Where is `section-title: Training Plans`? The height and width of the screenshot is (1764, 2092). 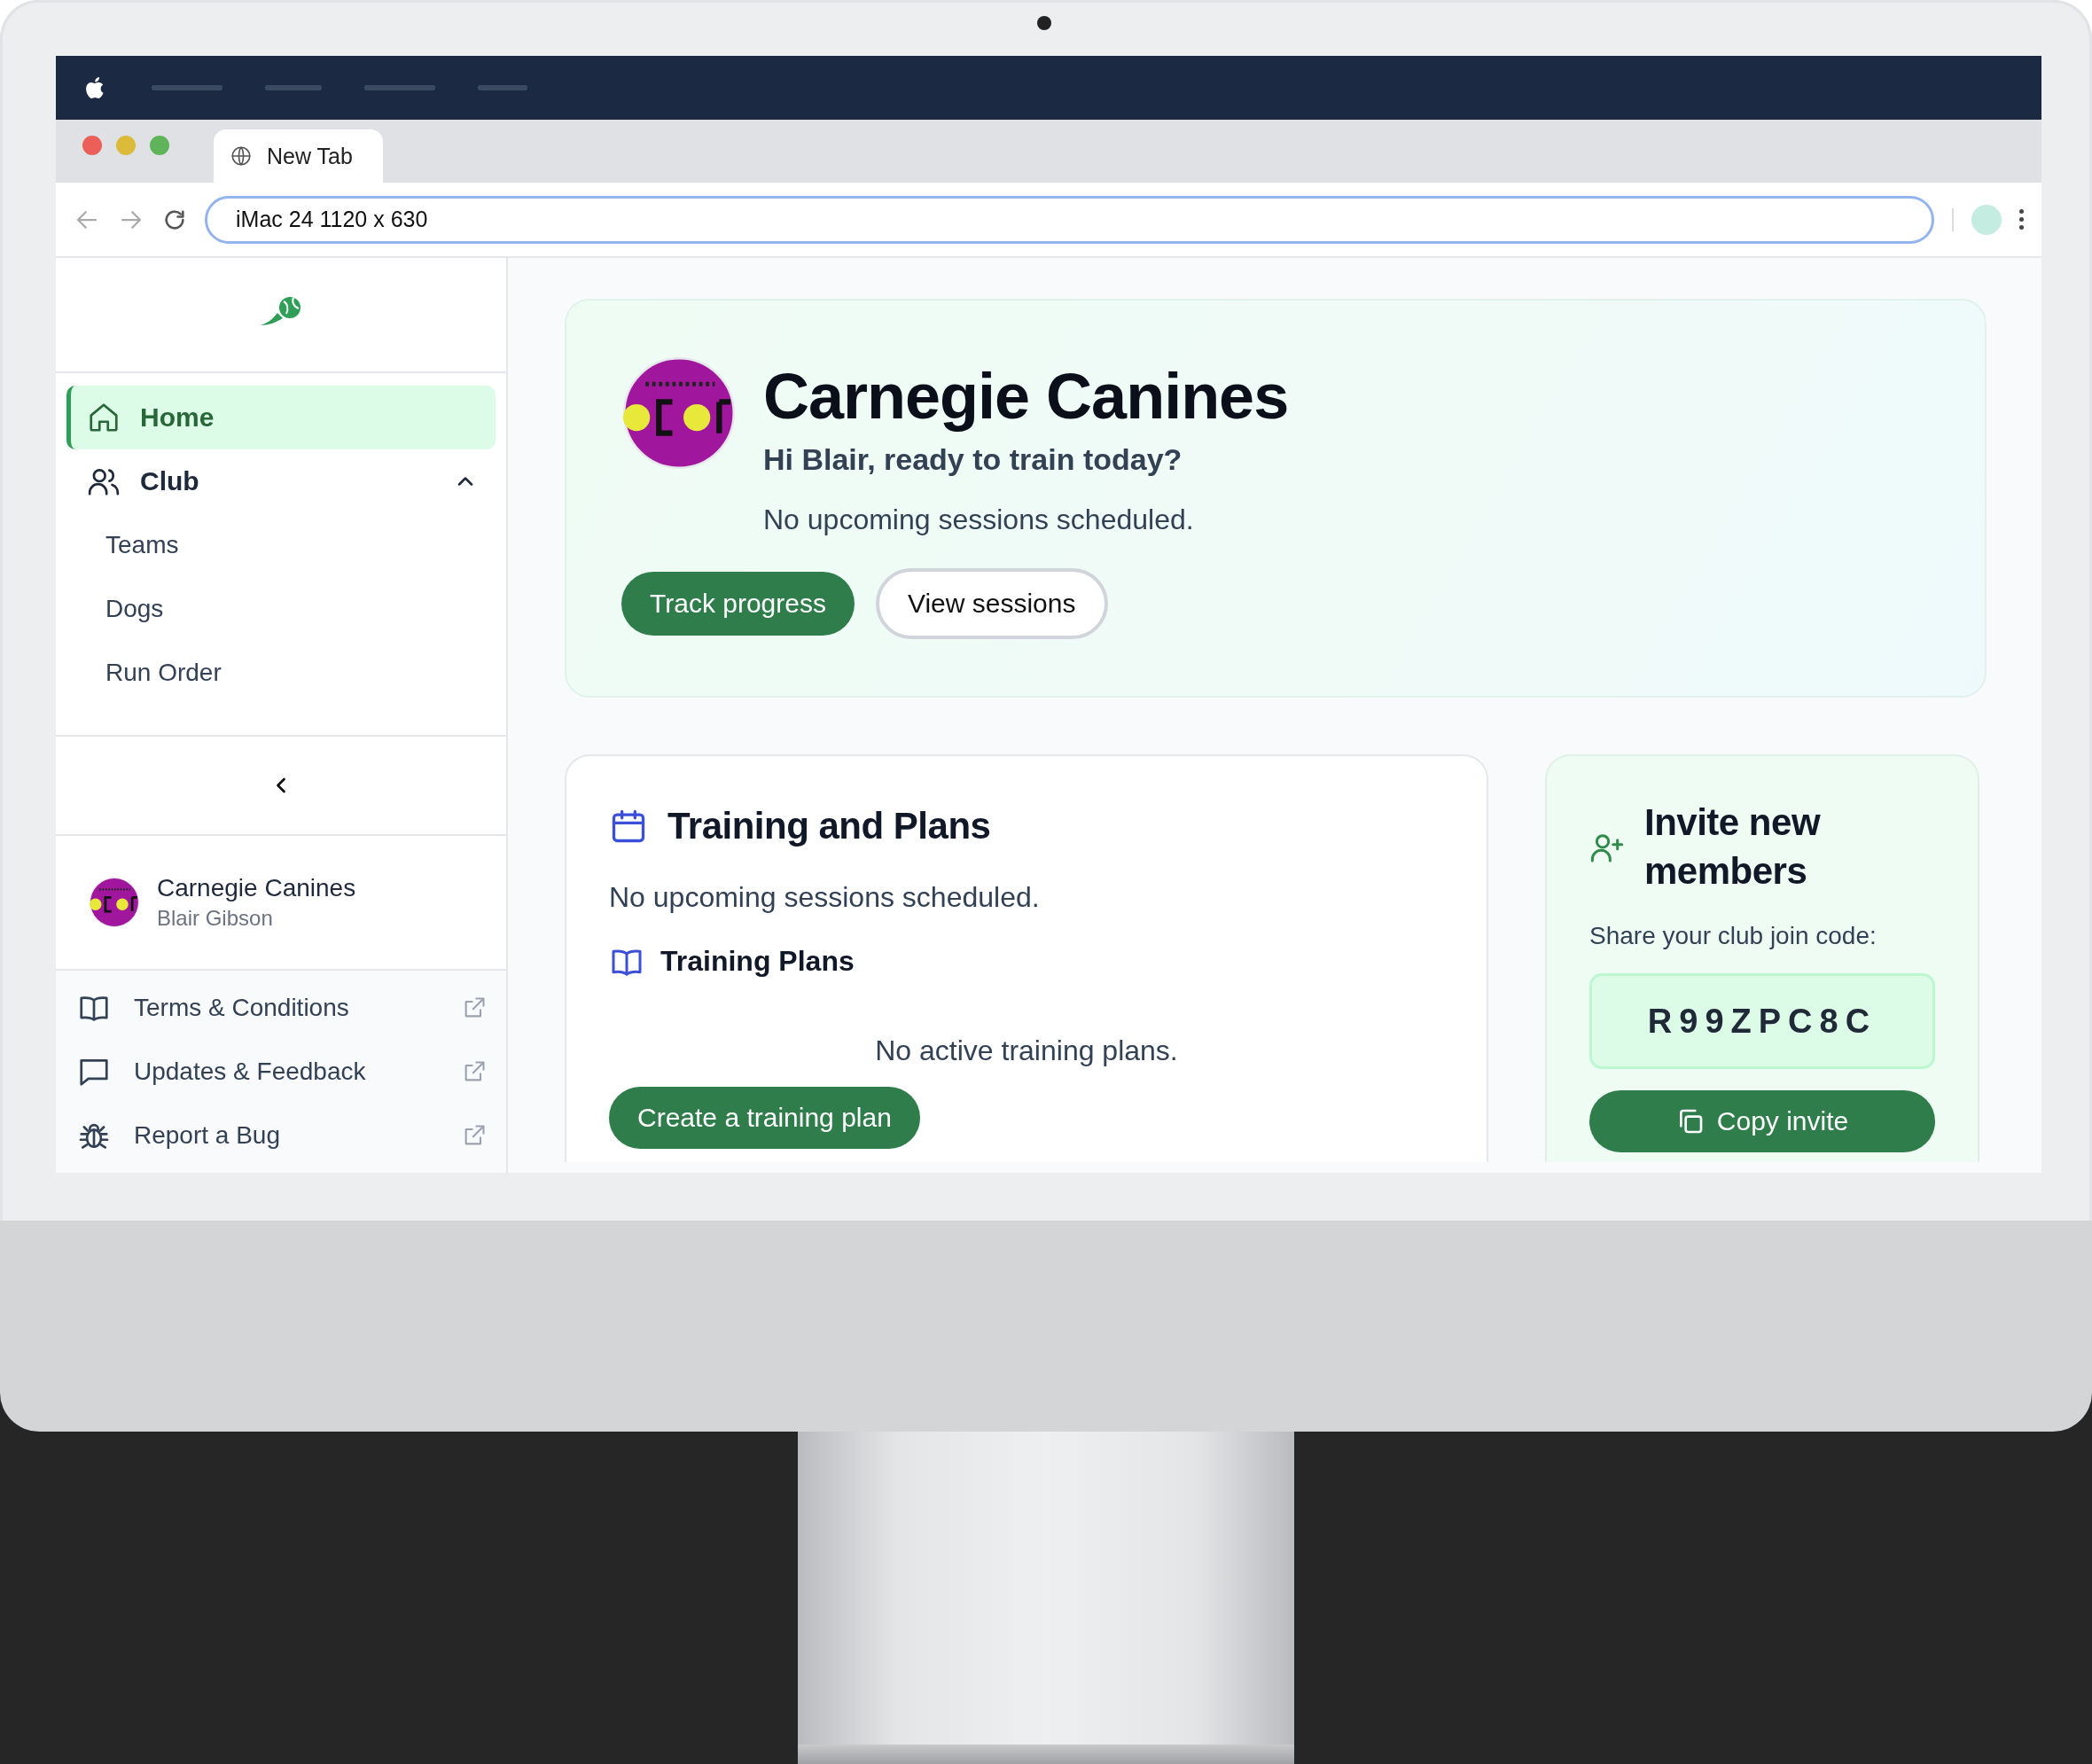 section-title: Training Plans is located at coordinates (757, 962).